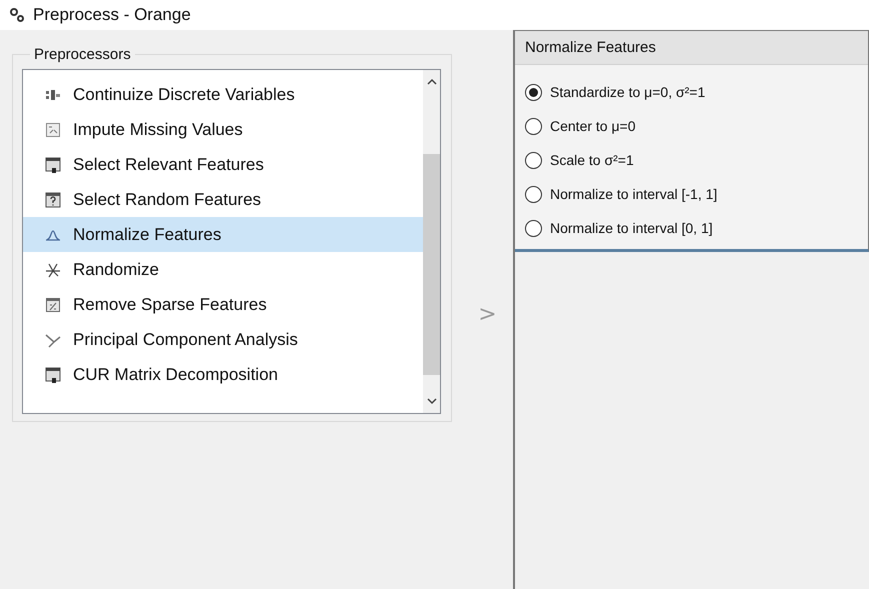  I want to click on radio-option: Standardize to μ=0, σ²=1, so click(691, 92).